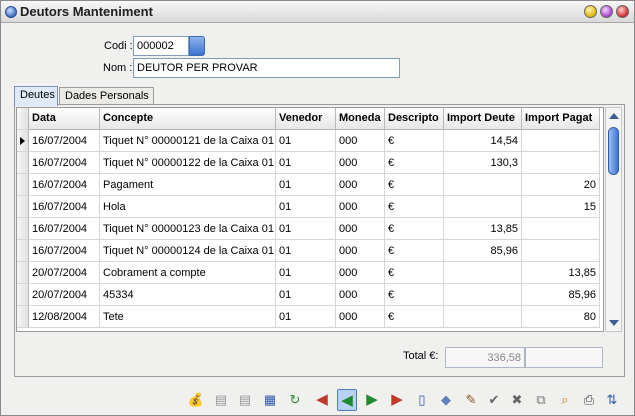 Image resolution: width=635 pixels, height=416 pixels. What do you see at coordinates (306, 119) in the screenshot?
I see `col-header-venedor: Venedor` at bounding box center [306, 119].